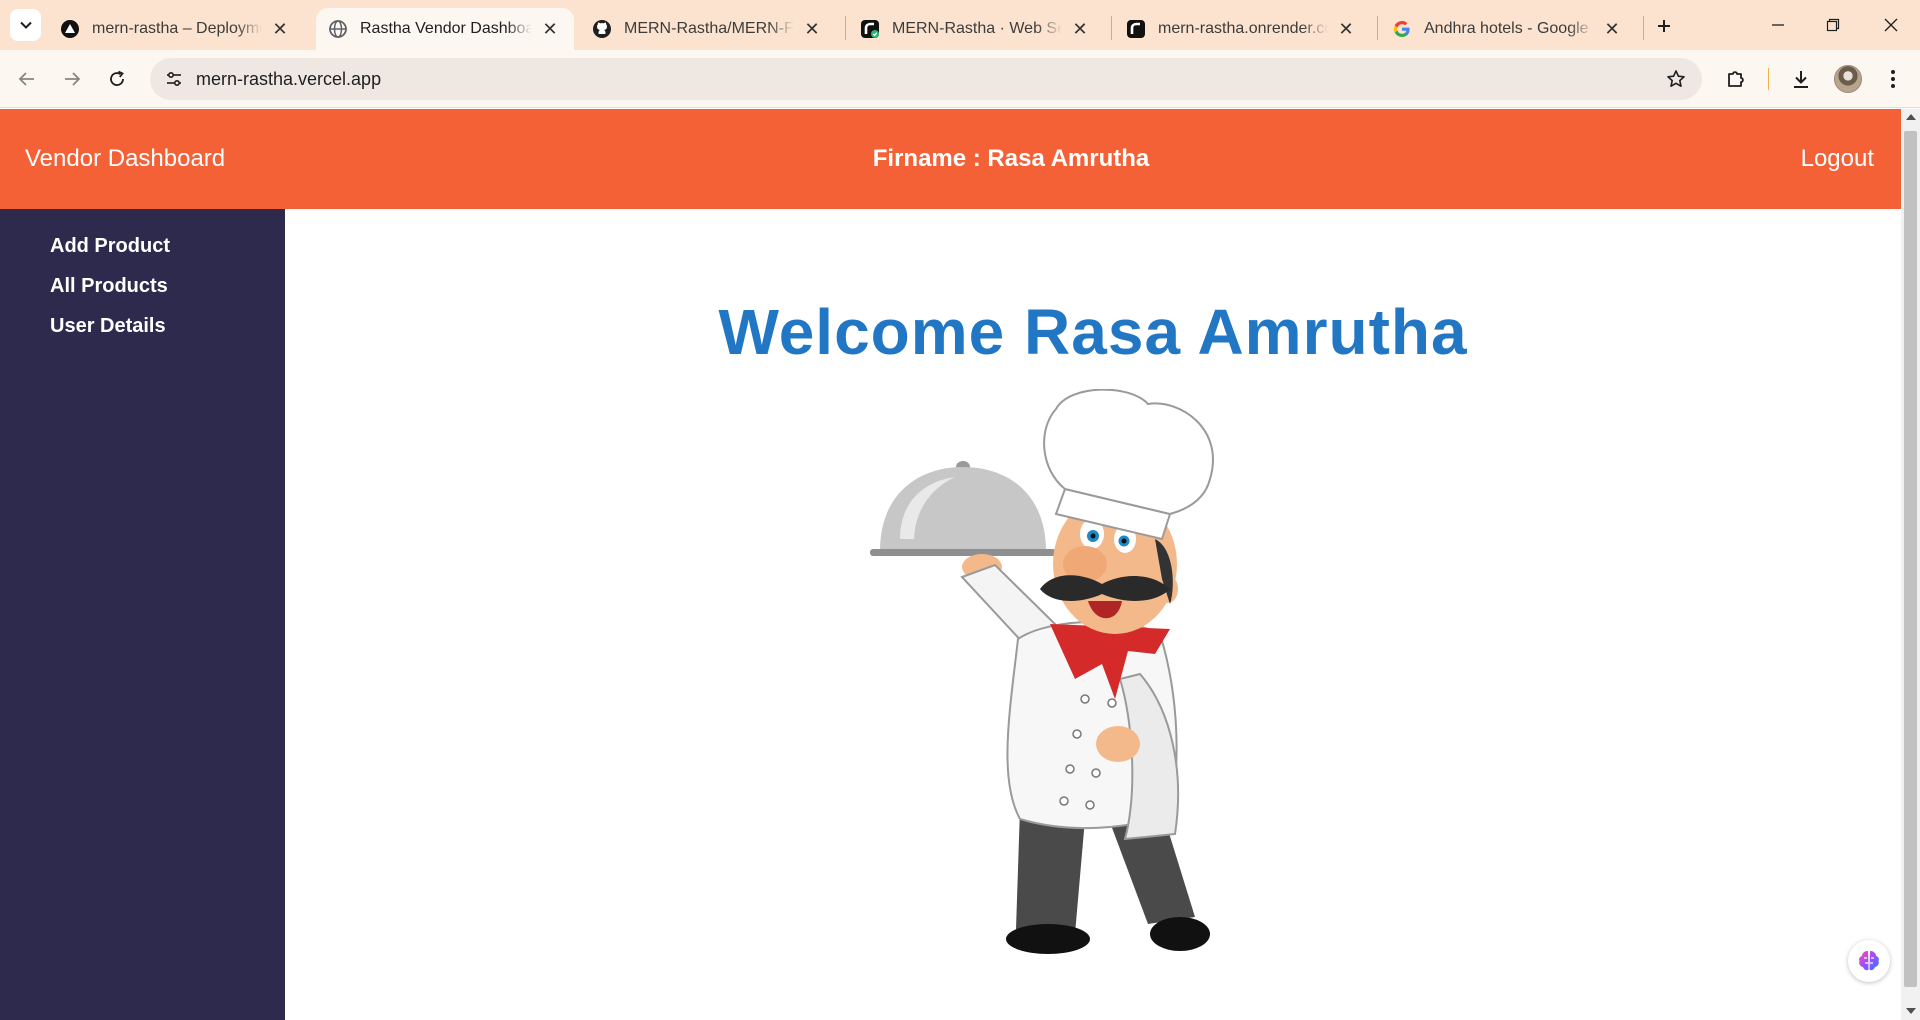 The width and height of the screenshot is (1920, 1020). I want to click on tab-title: mern-rastha – Deployment, so click(177, 28).